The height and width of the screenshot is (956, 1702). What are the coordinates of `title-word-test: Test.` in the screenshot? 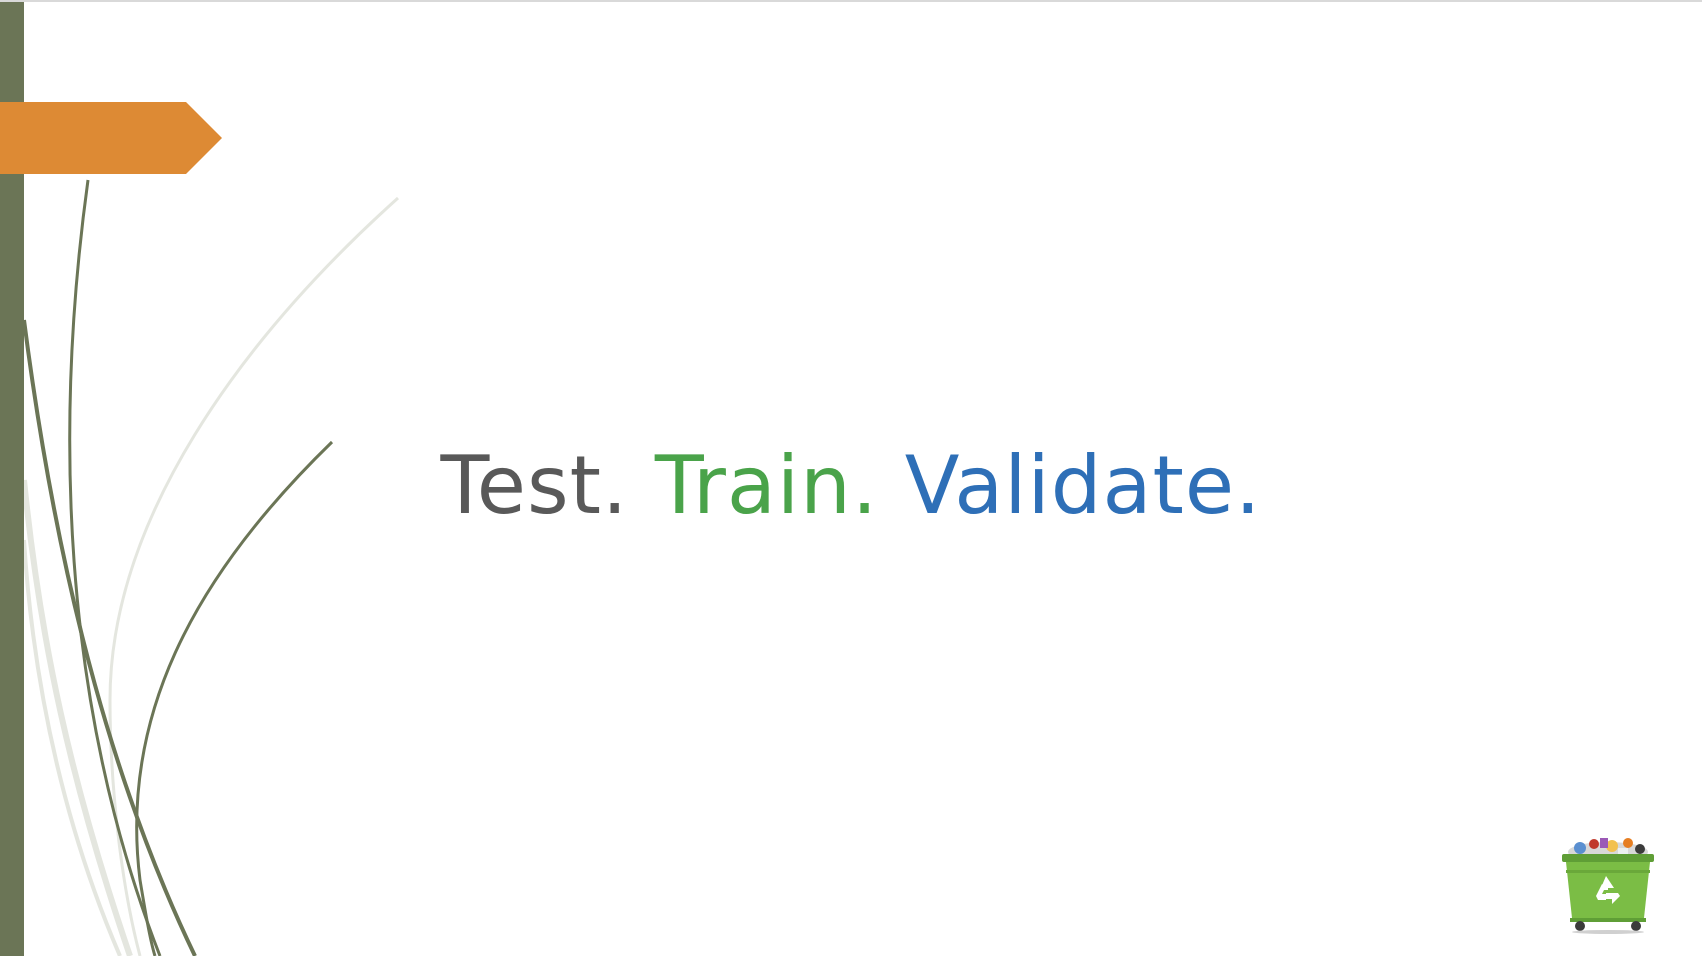 It's located at (534, 485).